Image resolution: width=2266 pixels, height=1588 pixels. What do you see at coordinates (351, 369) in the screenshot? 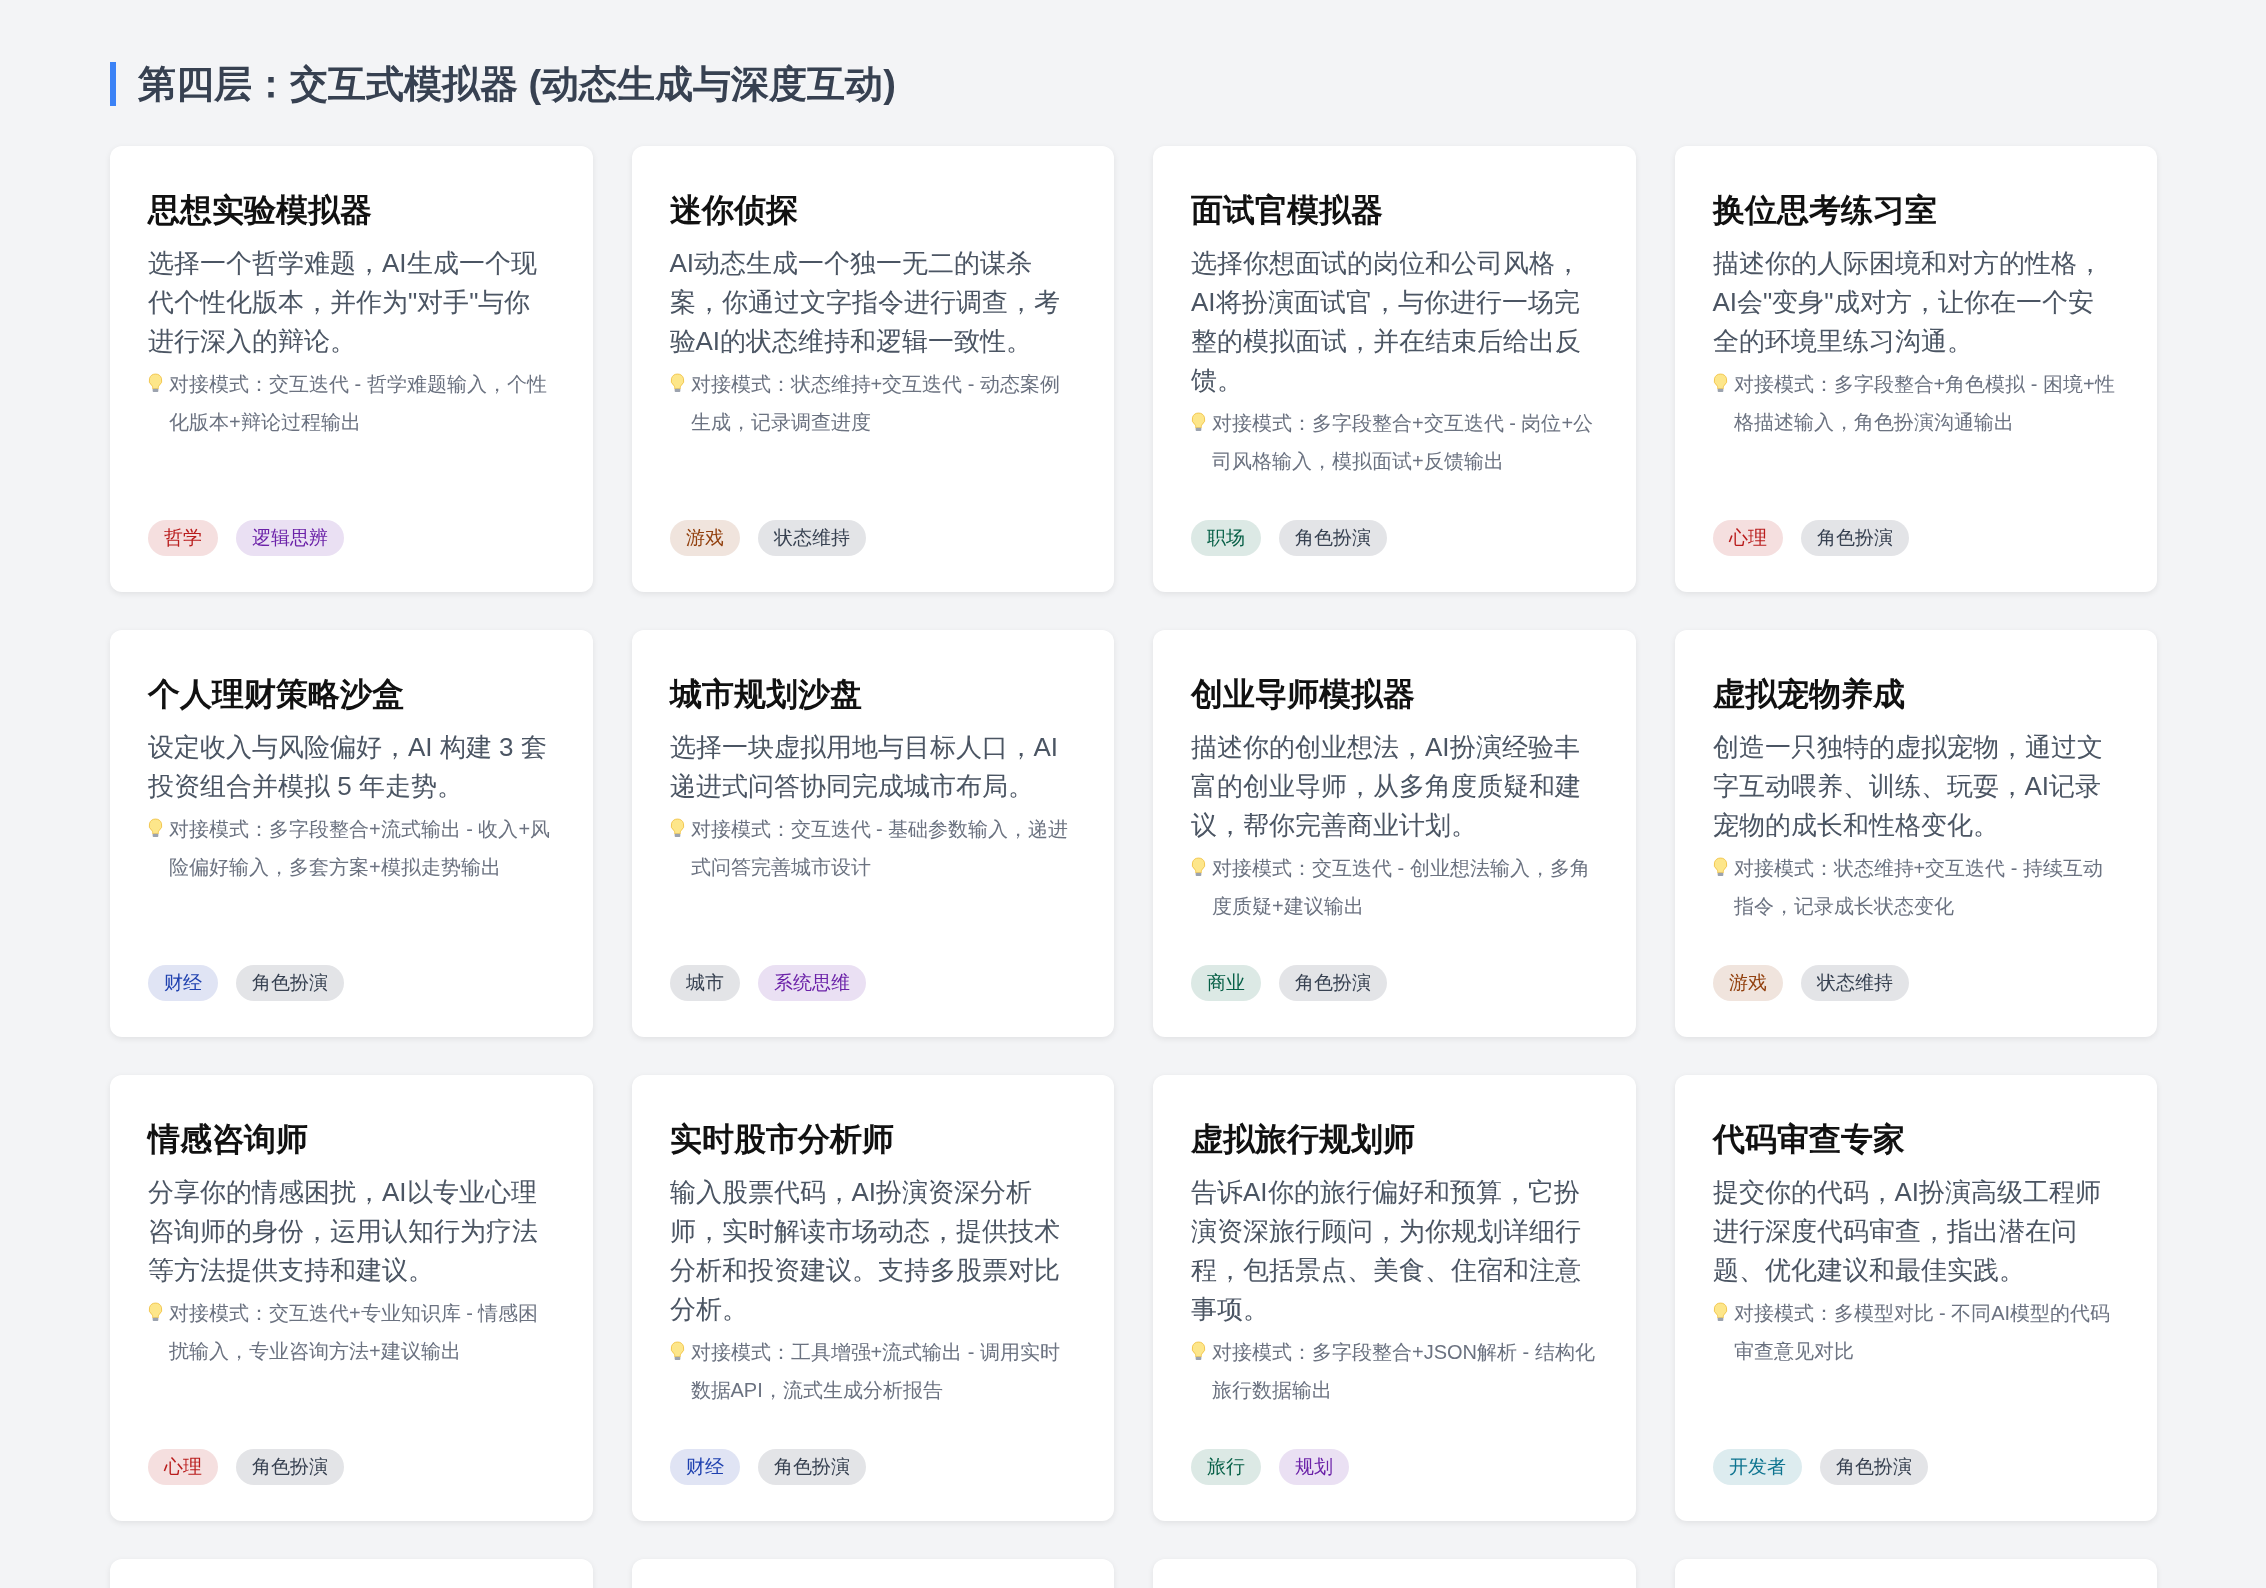
I see `simulator-card: 思想实验模拟器 选择一个哲学难题，AI生成一个现代个性化版本，并作为"对手"与你进行深入的辩论。 对接模式：交互迭代 - 哲学难题输入，个性化版本+辩论过程输出 哲学 逻辑思辨` at bounding box center [351, 369].